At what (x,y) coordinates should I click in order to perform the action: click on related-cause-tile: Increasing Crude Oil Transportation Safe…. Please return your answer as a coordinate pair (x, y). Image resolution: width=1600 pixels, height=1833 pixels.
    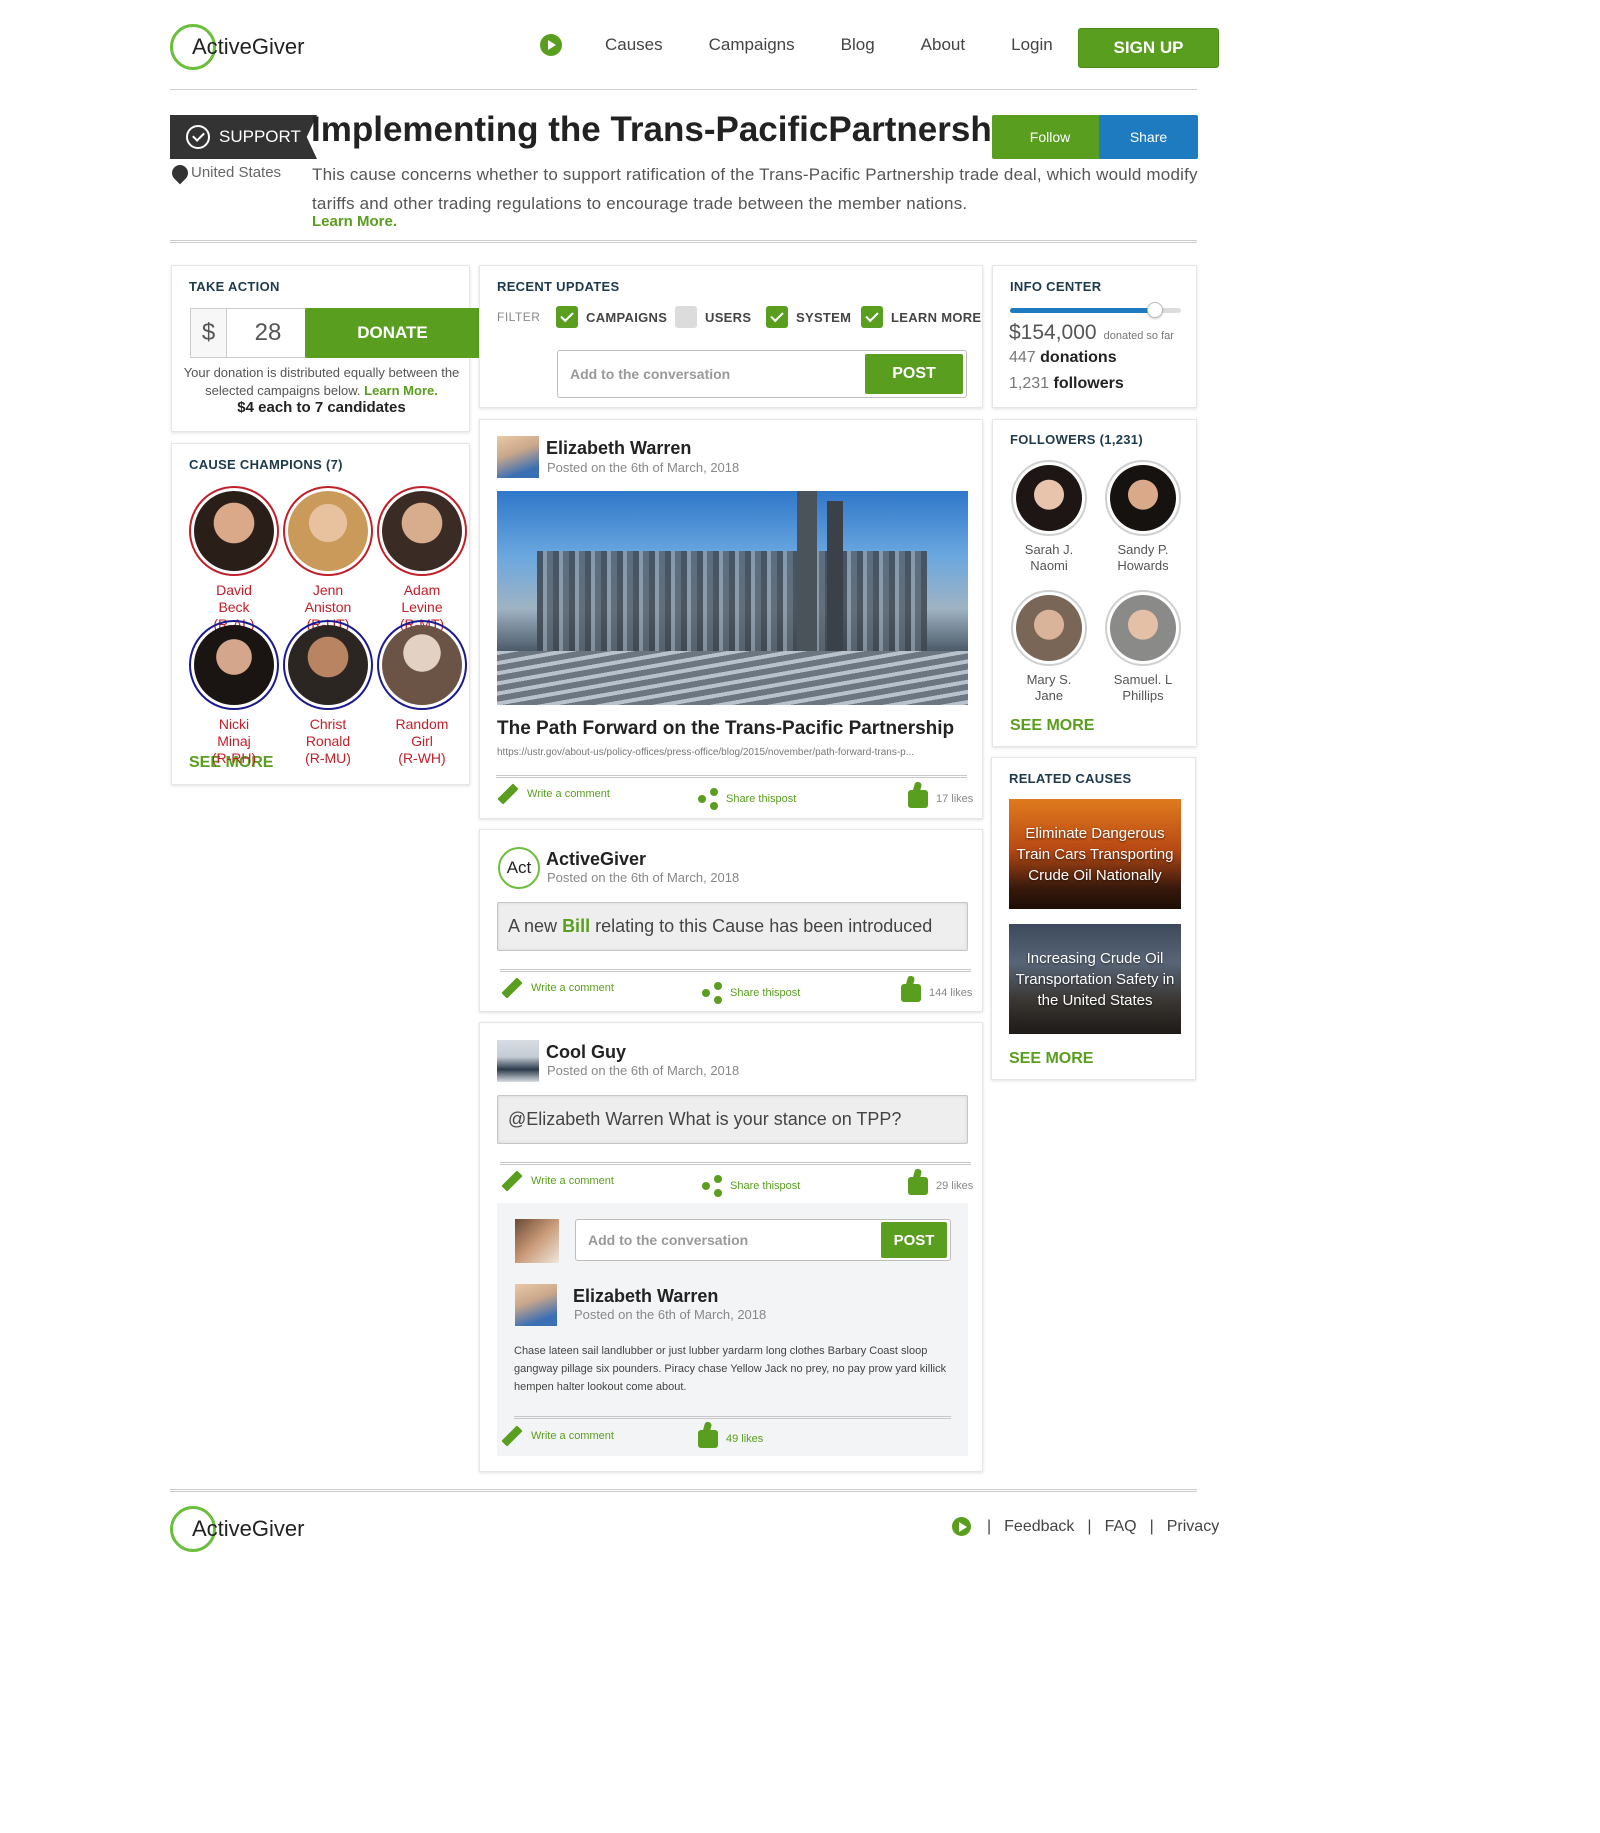
    Looking at the image, I should click on (1095, 979).